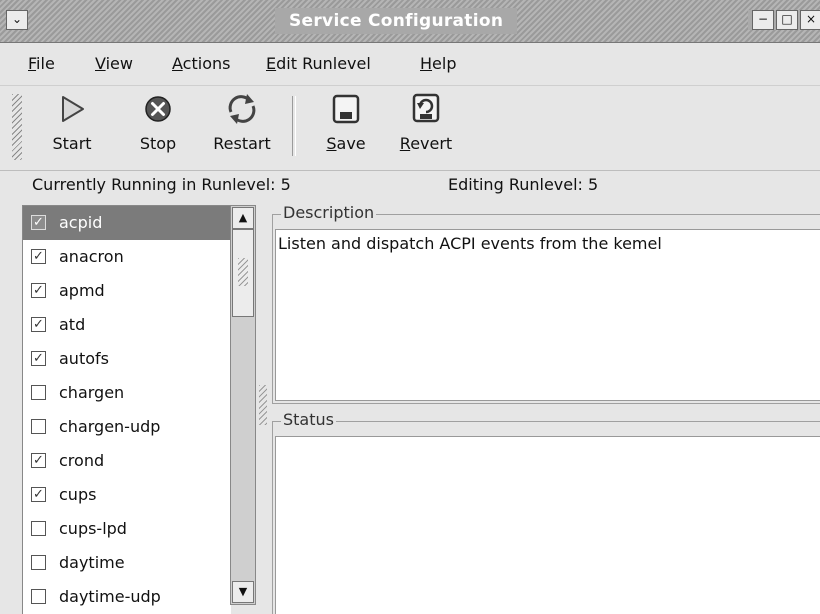 This screenshot has width=820, height=614. I want to click on service-row: ✓ crond, so click(127, 461).